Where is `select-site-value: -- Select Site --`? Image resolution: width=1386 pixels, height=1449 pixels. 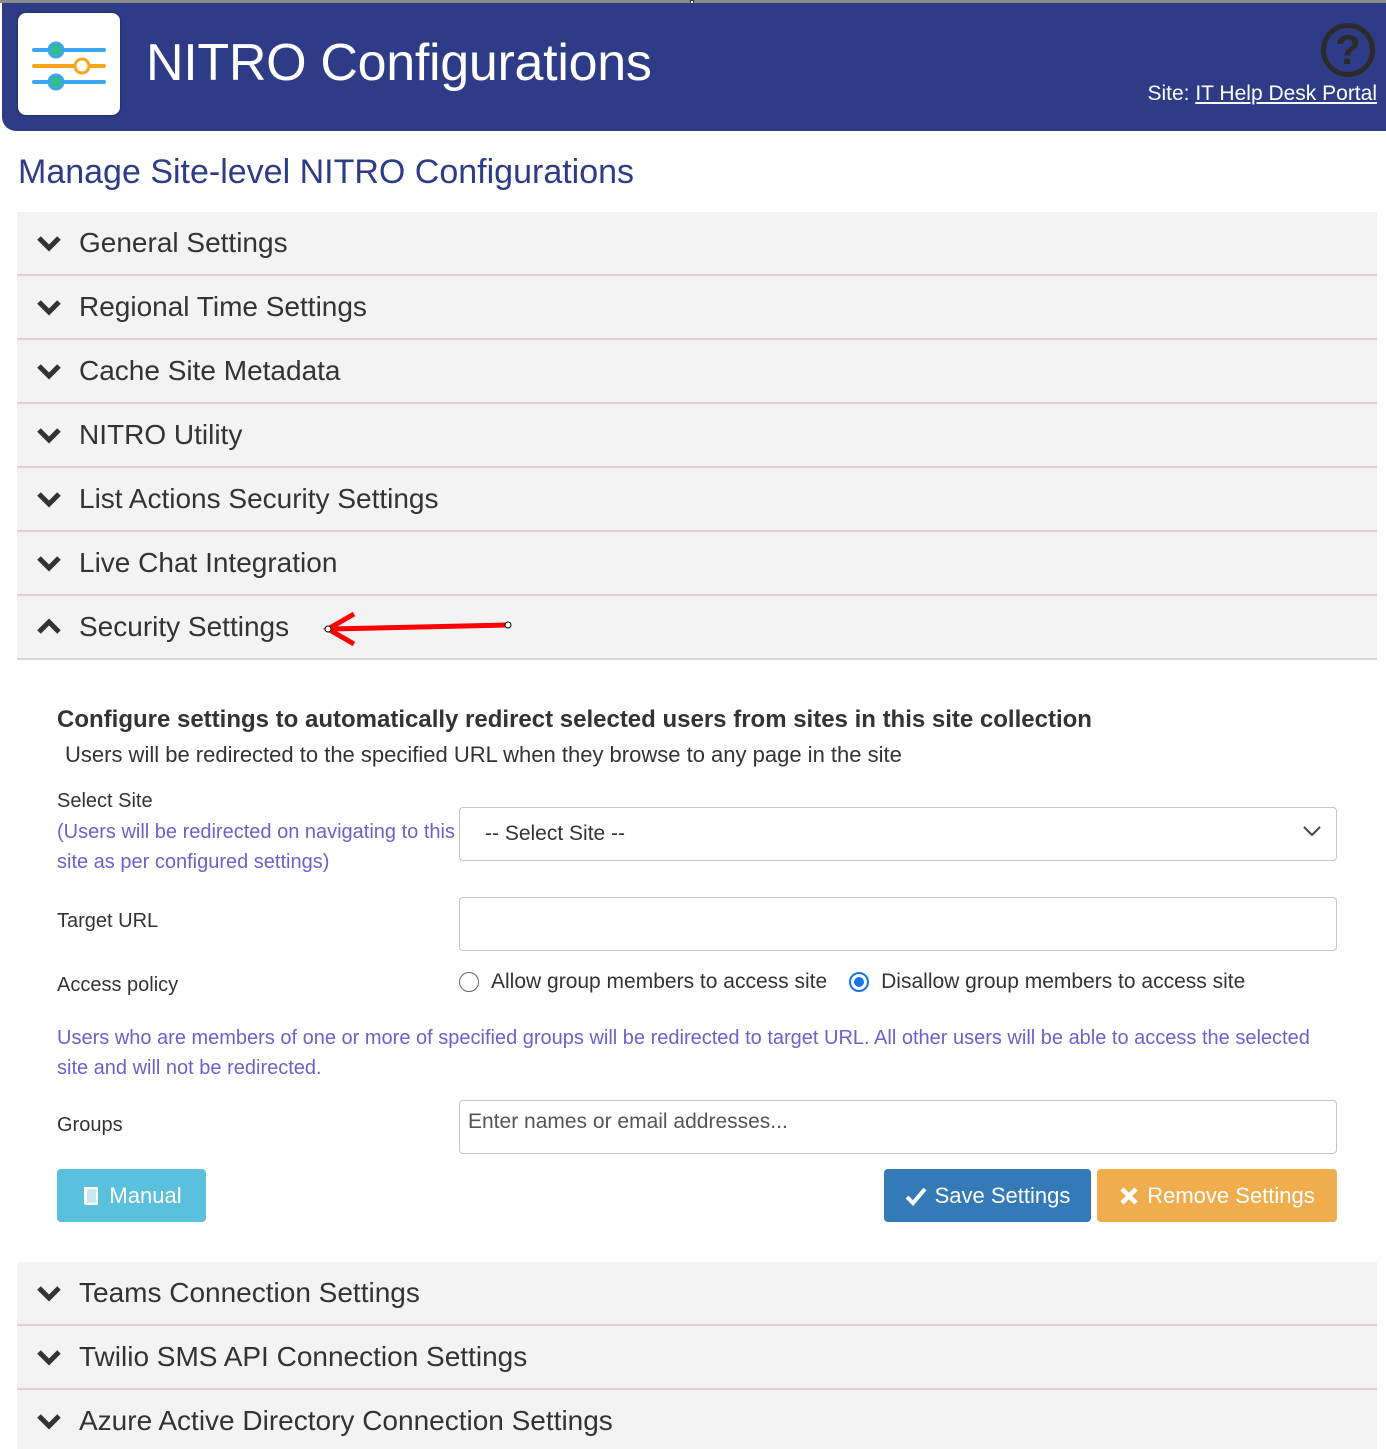
select-site-value: -- Select Site -- is located at coordinates (555, 833).